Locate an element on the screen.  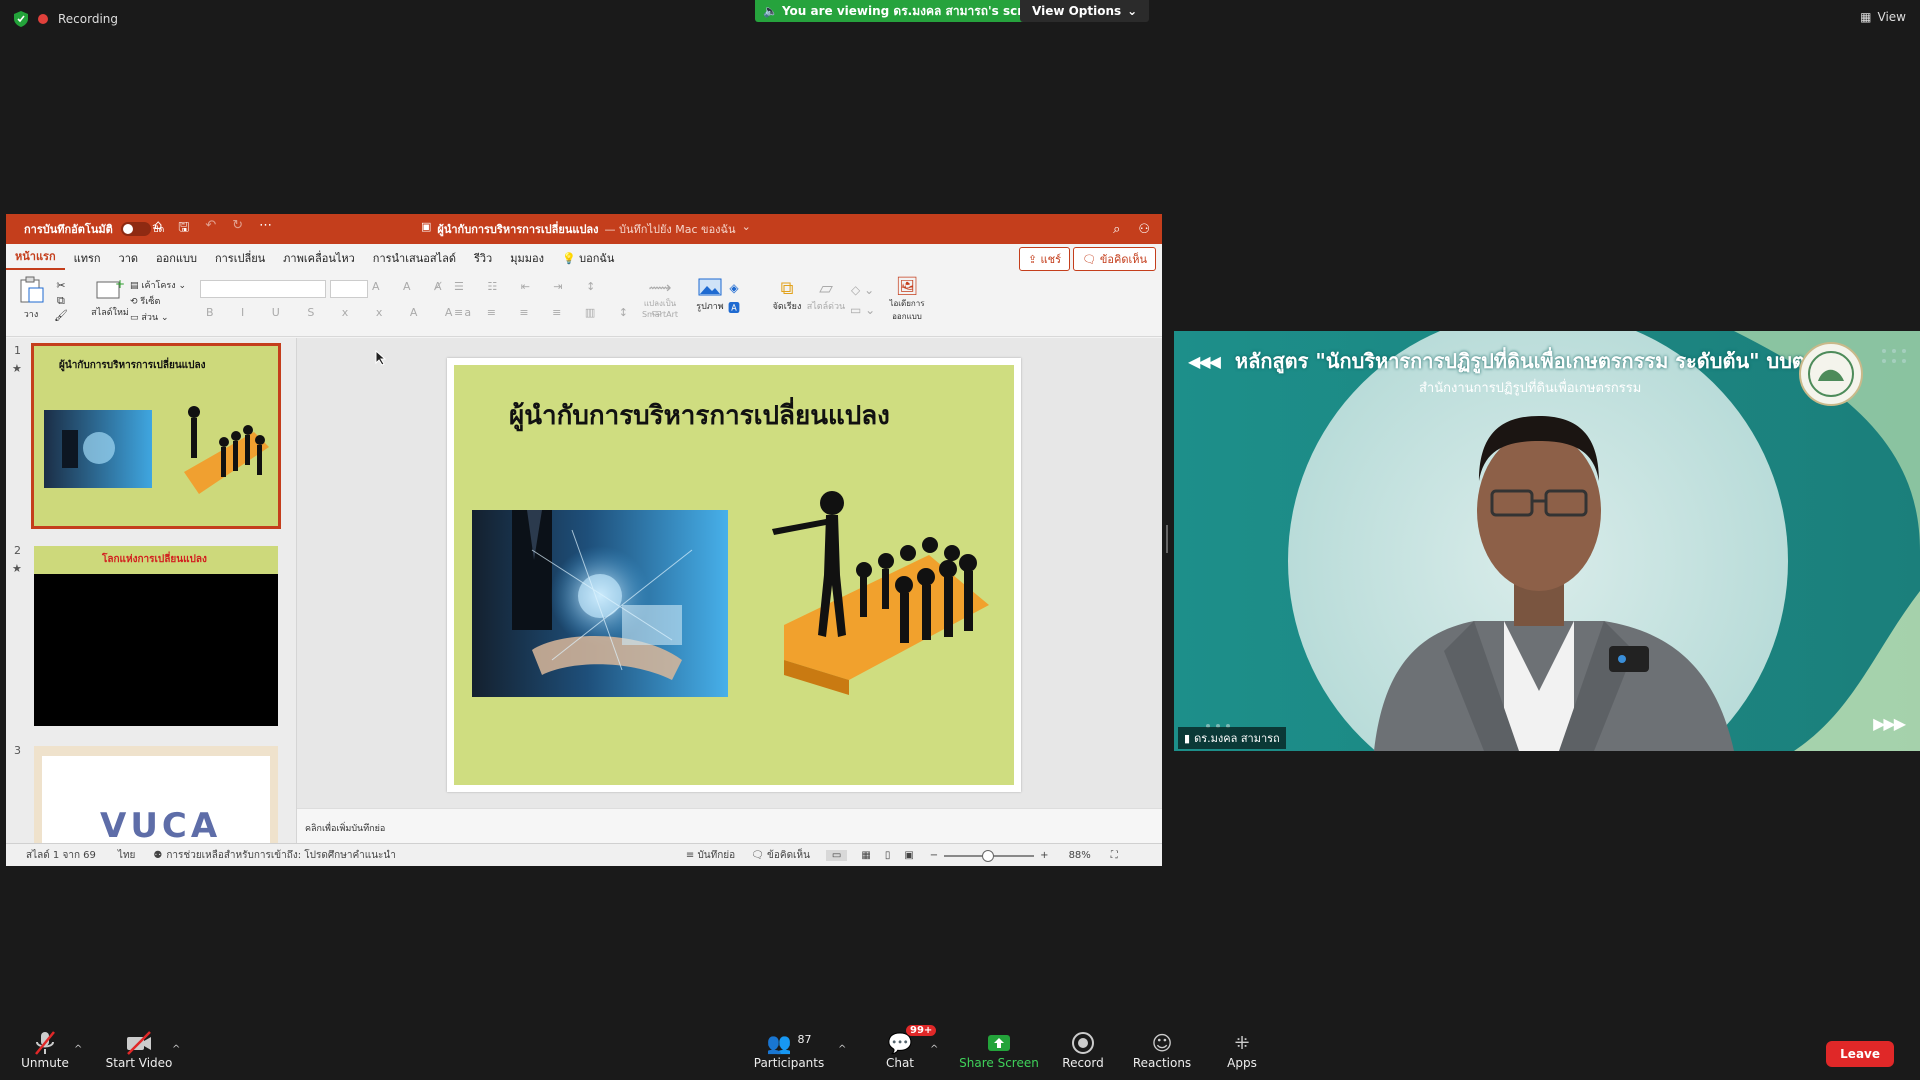
slide-sorter-icon: ▦ is located at coordinates (865, 855).